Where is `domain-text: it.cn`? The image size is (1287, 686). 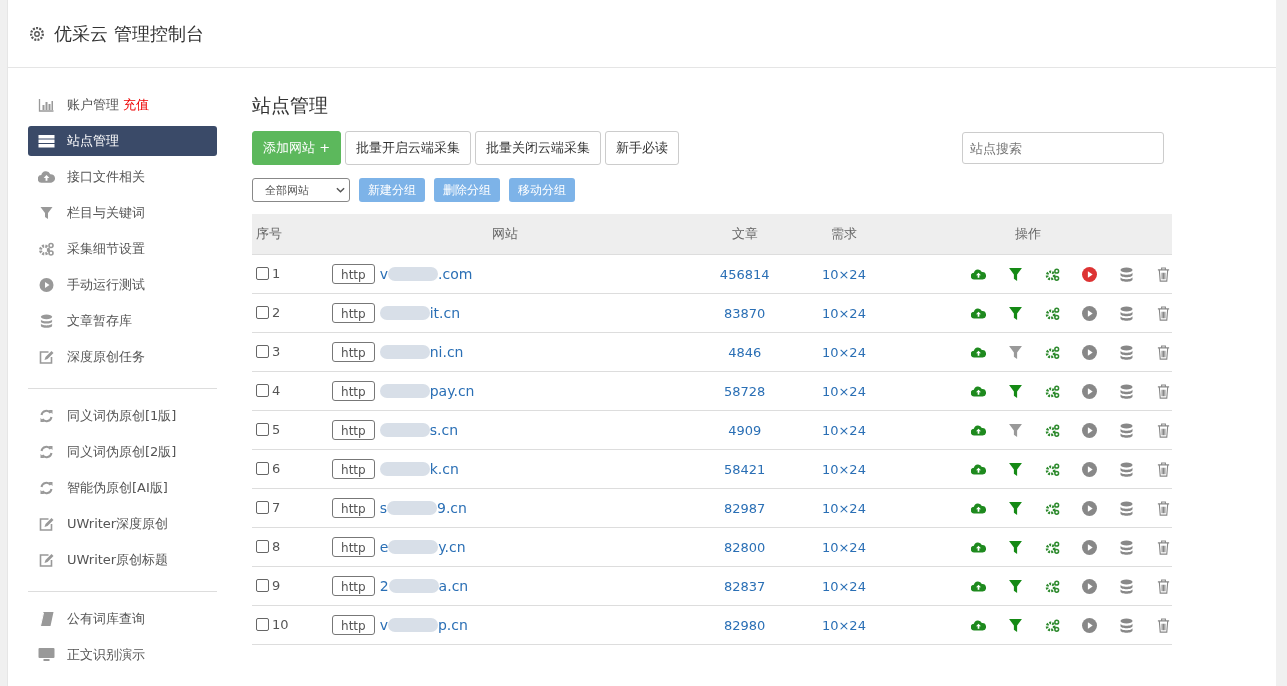 domain-text: it.cn is located at coordinates (445, 313).